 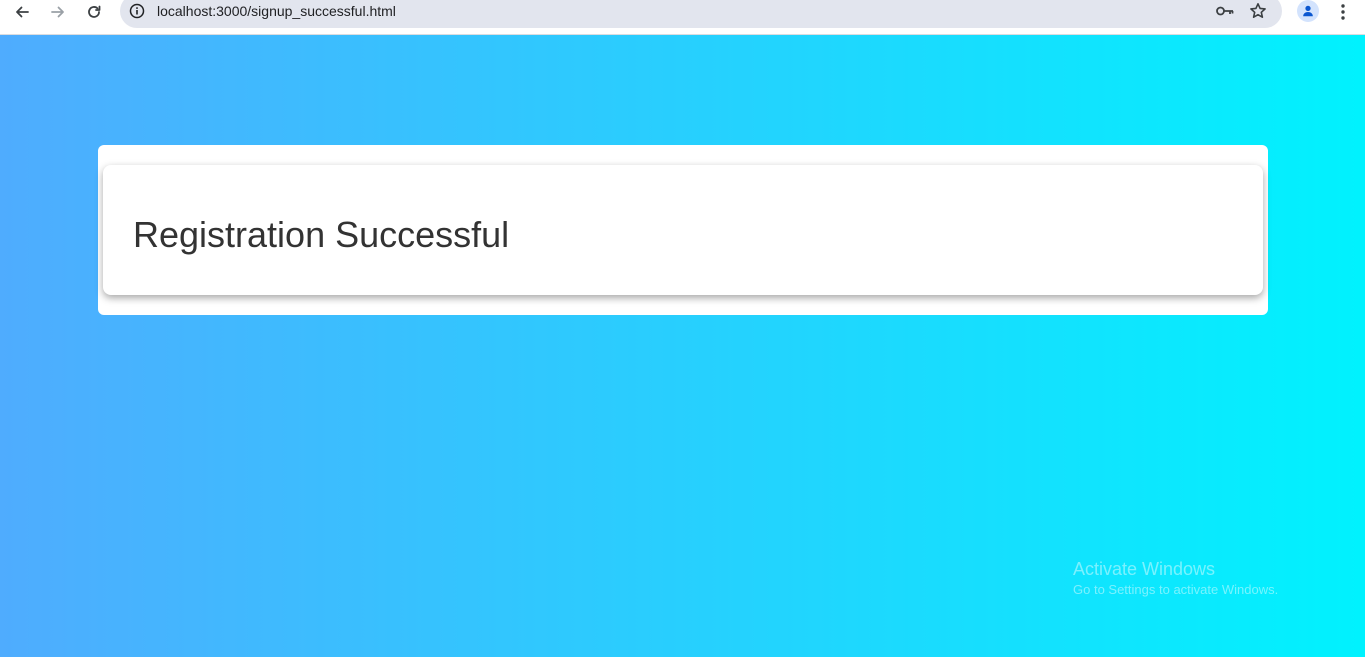 What do you see at coordinates (276, 11) in the screenshot?
I see `url-text: localhost:3000/signup_successful.html` at bounding box center [276, 11].